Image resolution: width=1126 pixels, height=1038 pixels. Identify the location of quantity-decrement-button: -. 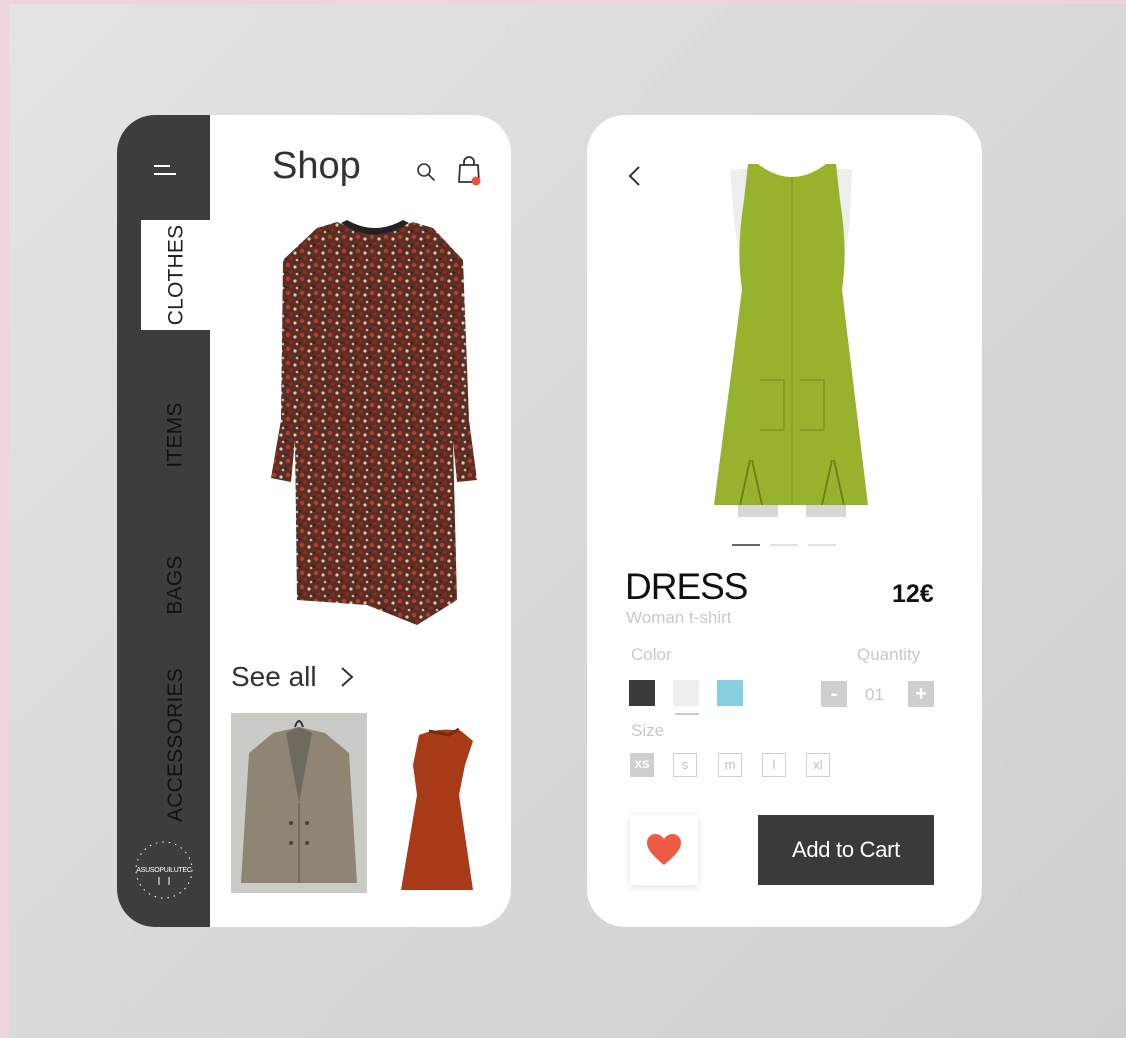
(834, 694).